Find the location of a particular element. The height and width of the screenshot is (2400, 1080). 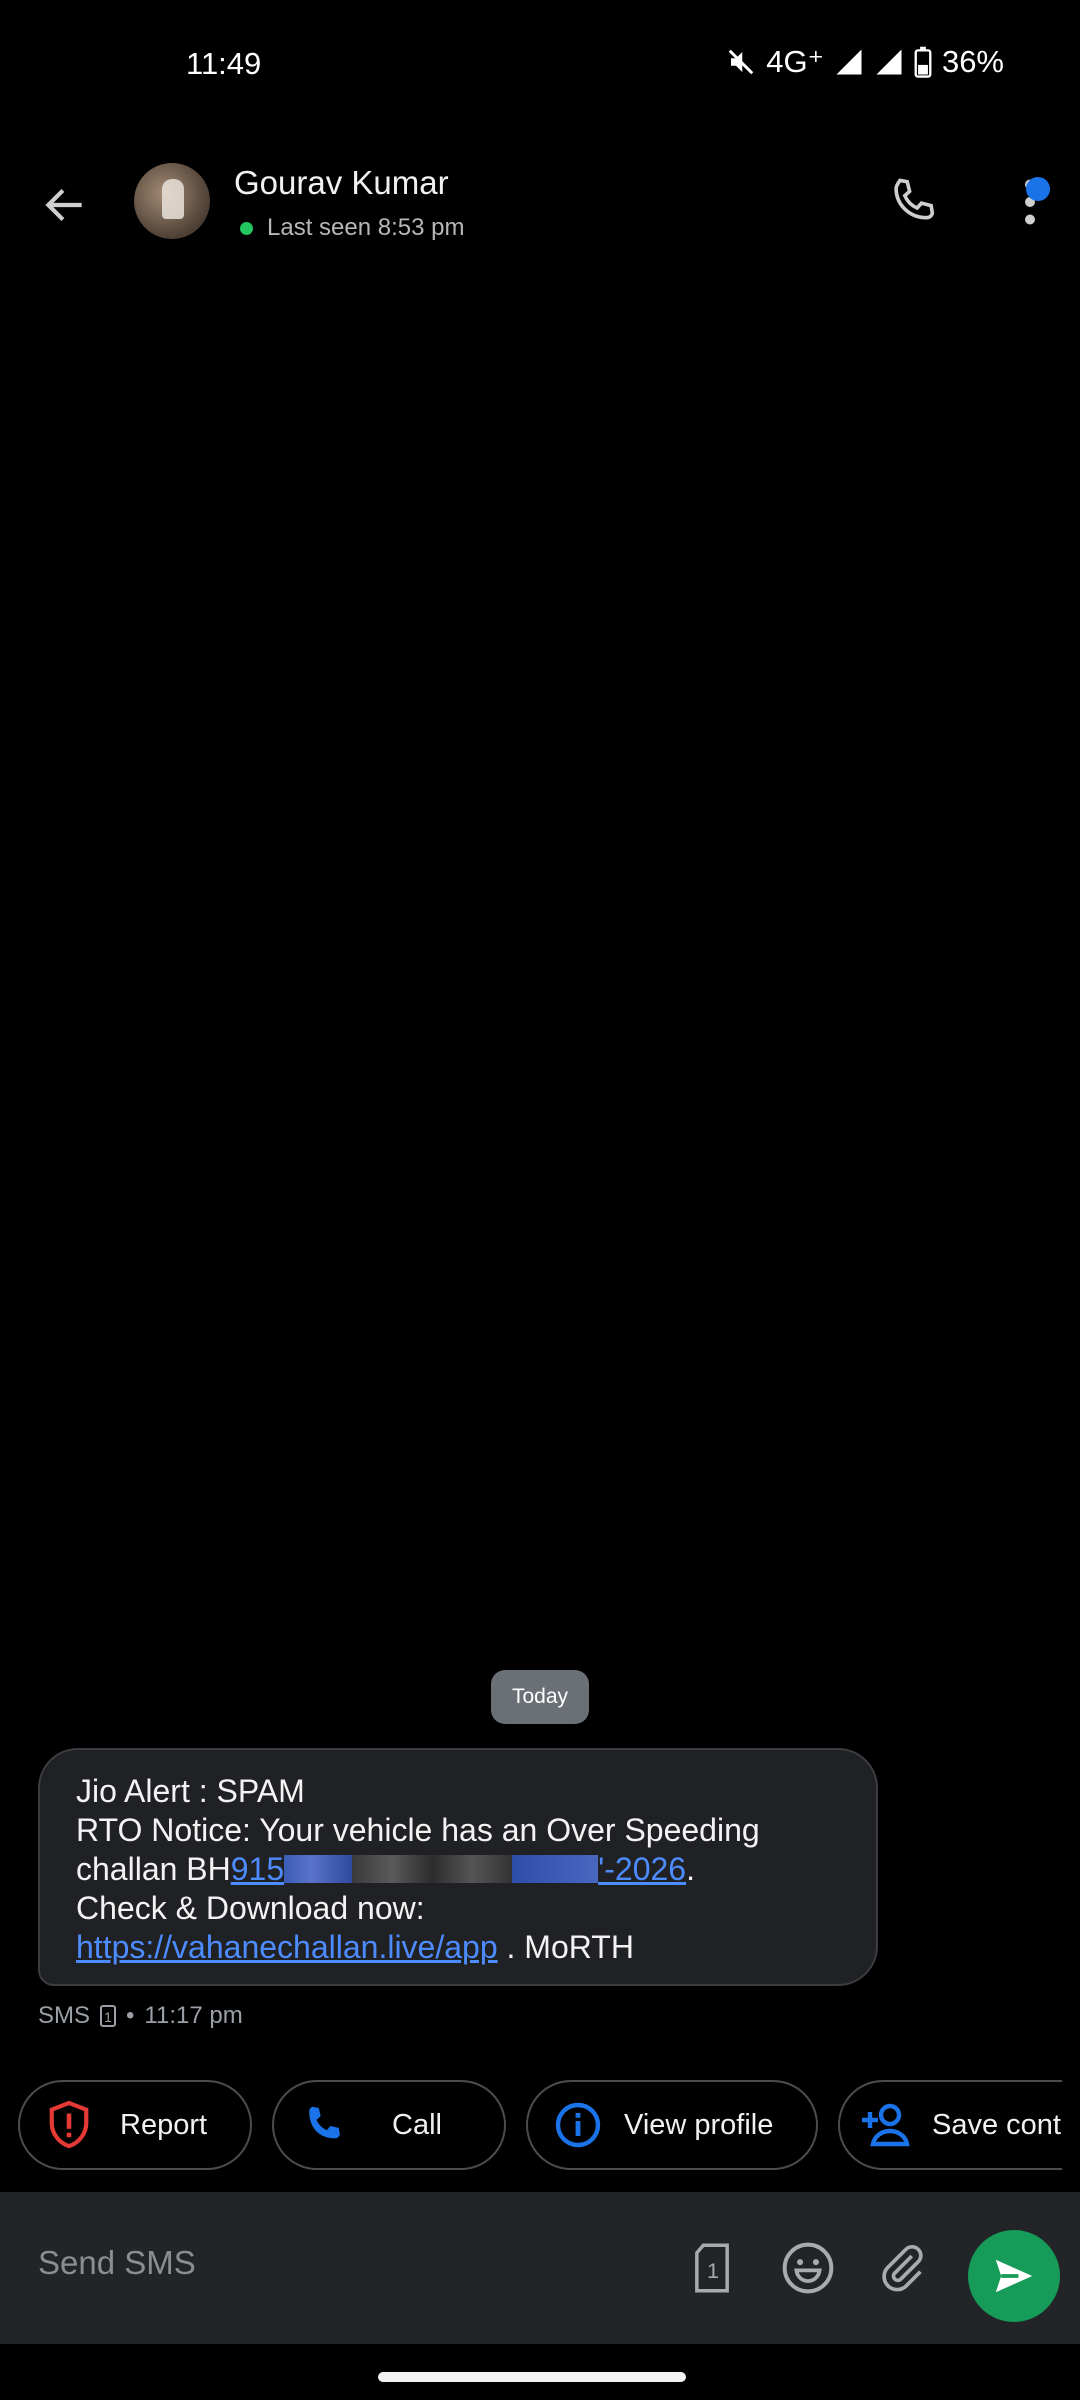

attach-icon is located at coordinates (902, 2268).